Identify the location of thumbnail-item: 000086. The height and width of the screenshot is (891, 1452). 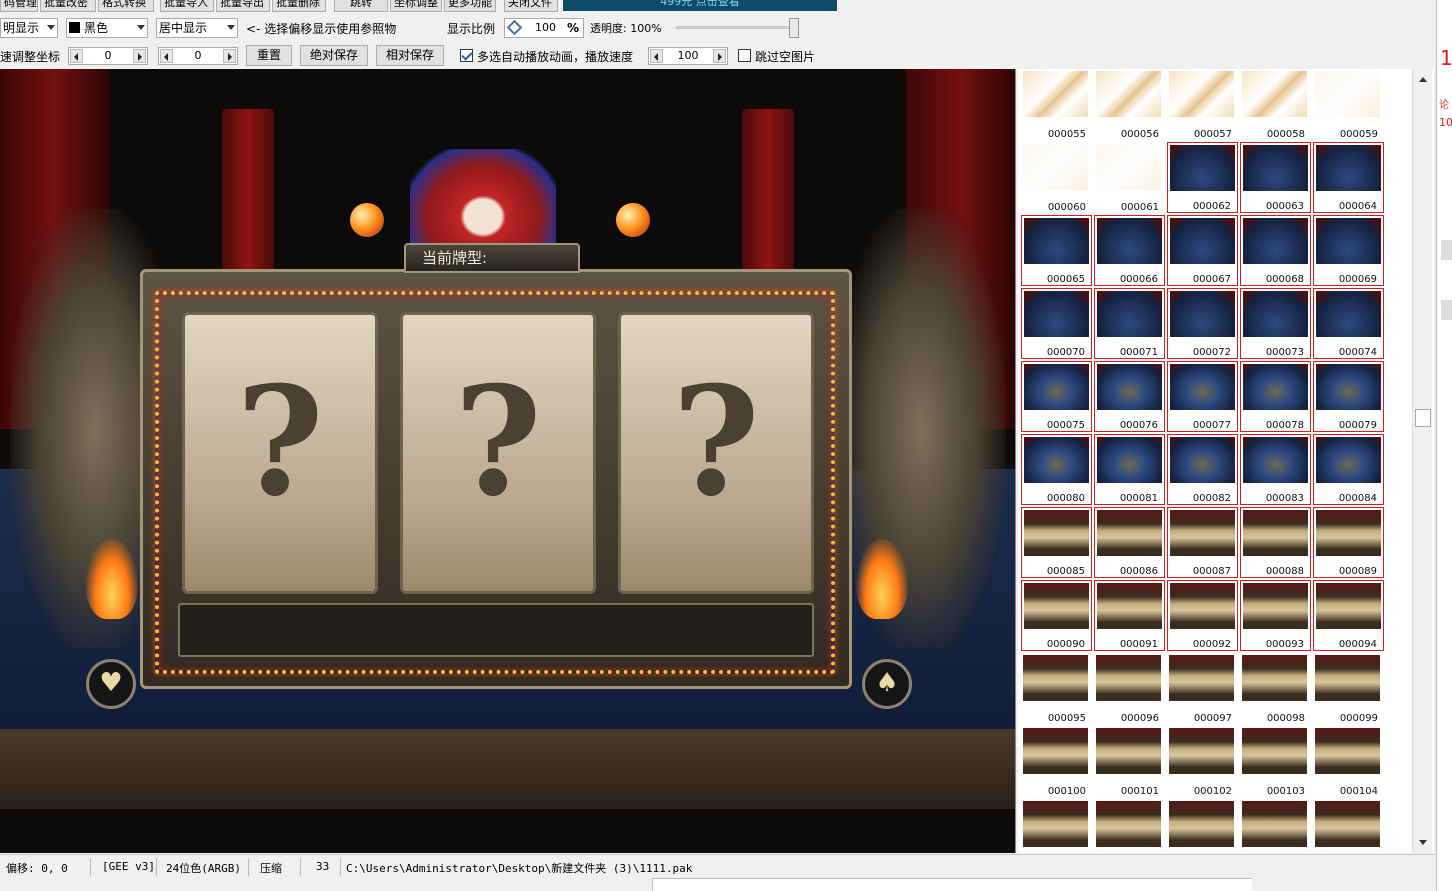
(1129, 542).